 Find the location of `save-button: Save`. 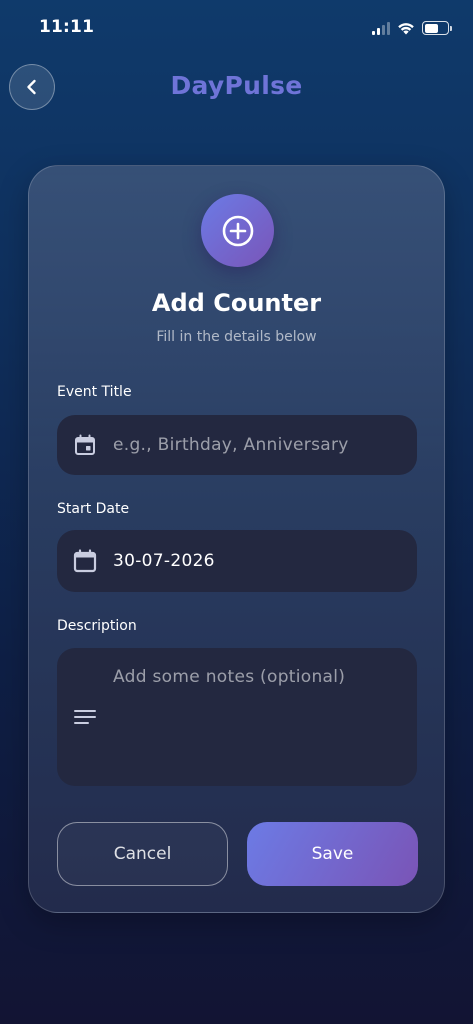

save-button: Save is located at coordinates (332, 854).